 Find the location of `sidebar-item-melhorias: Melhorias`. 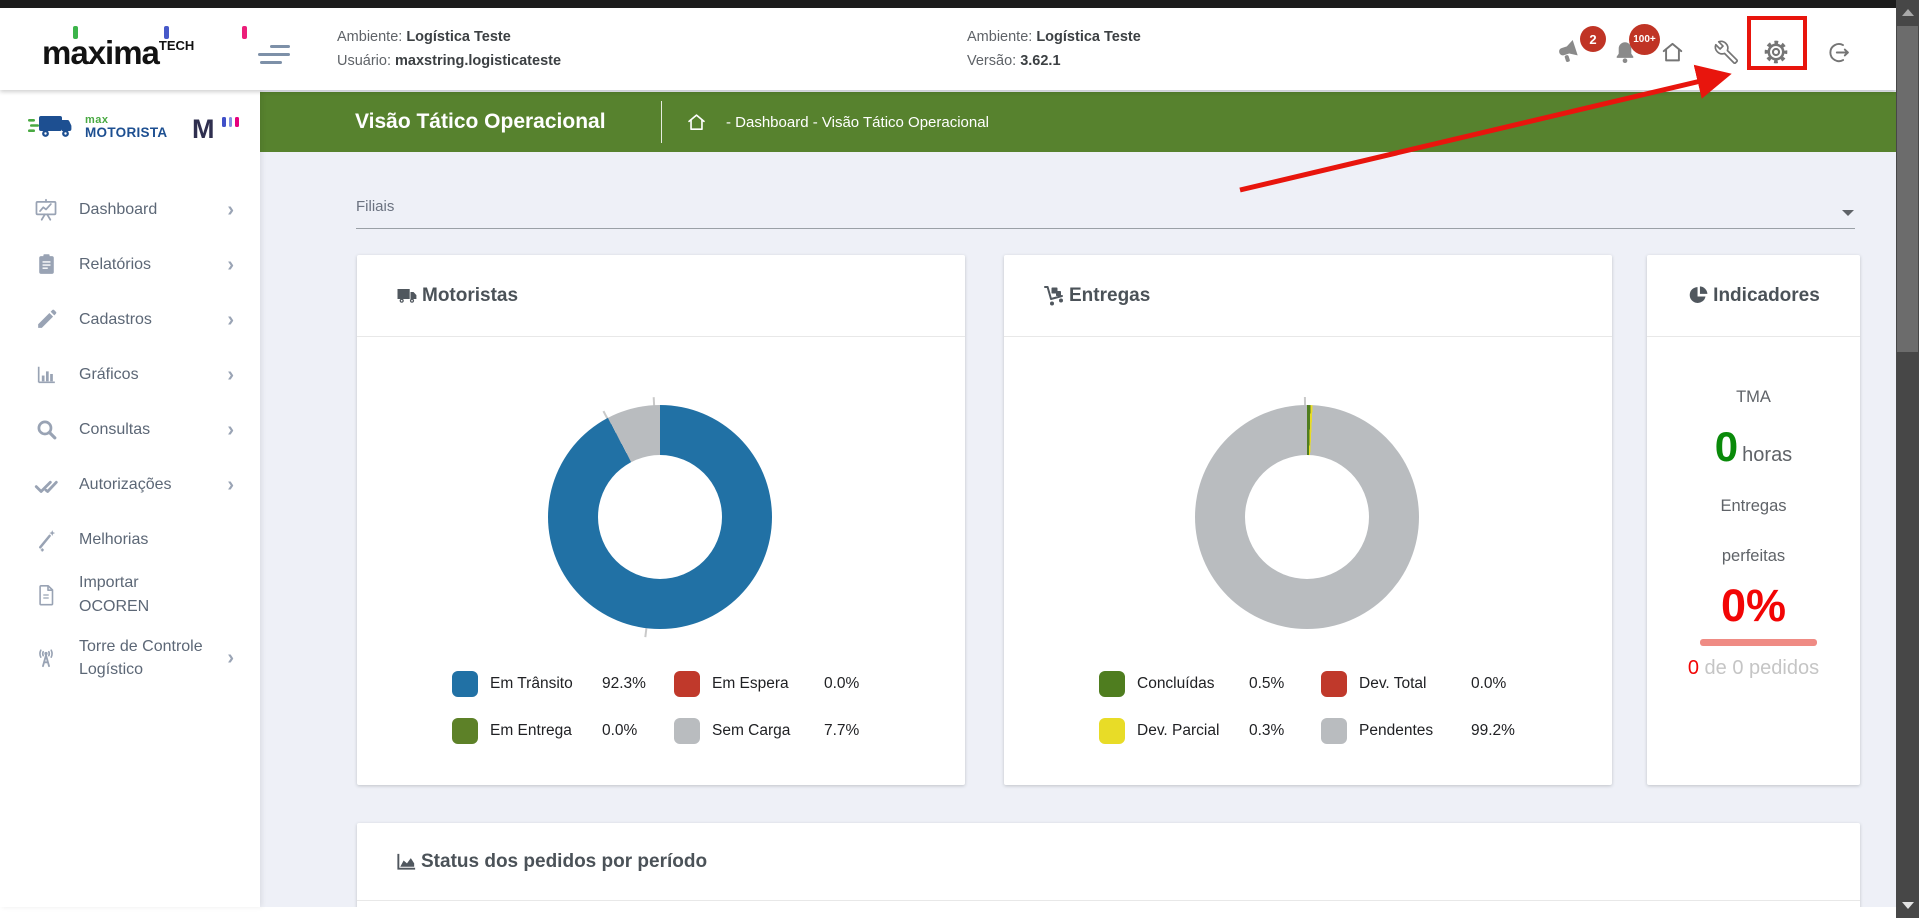

sidebar-item-melhorias: Melhorias is located at coordinates (130, 539).